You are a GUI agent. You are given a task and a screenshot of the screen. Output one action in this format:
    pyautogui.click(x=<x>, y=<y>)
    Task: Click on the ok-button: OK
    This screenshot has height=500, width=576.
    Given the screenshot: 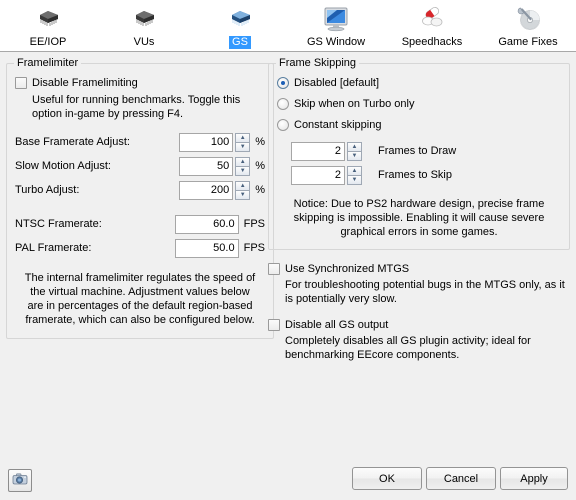 What is the action you would take?
    pyautogui.click(x=387, y=478)
    